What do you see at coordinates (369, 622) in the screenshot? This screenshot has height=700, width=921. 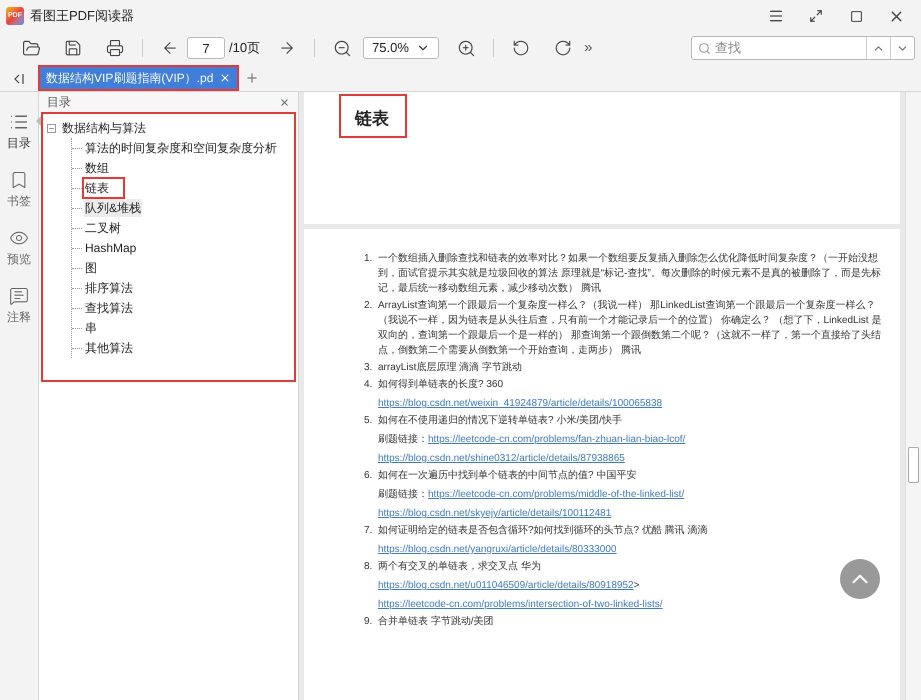 I see `list-number: 9.` at bounding box center [369, 622].